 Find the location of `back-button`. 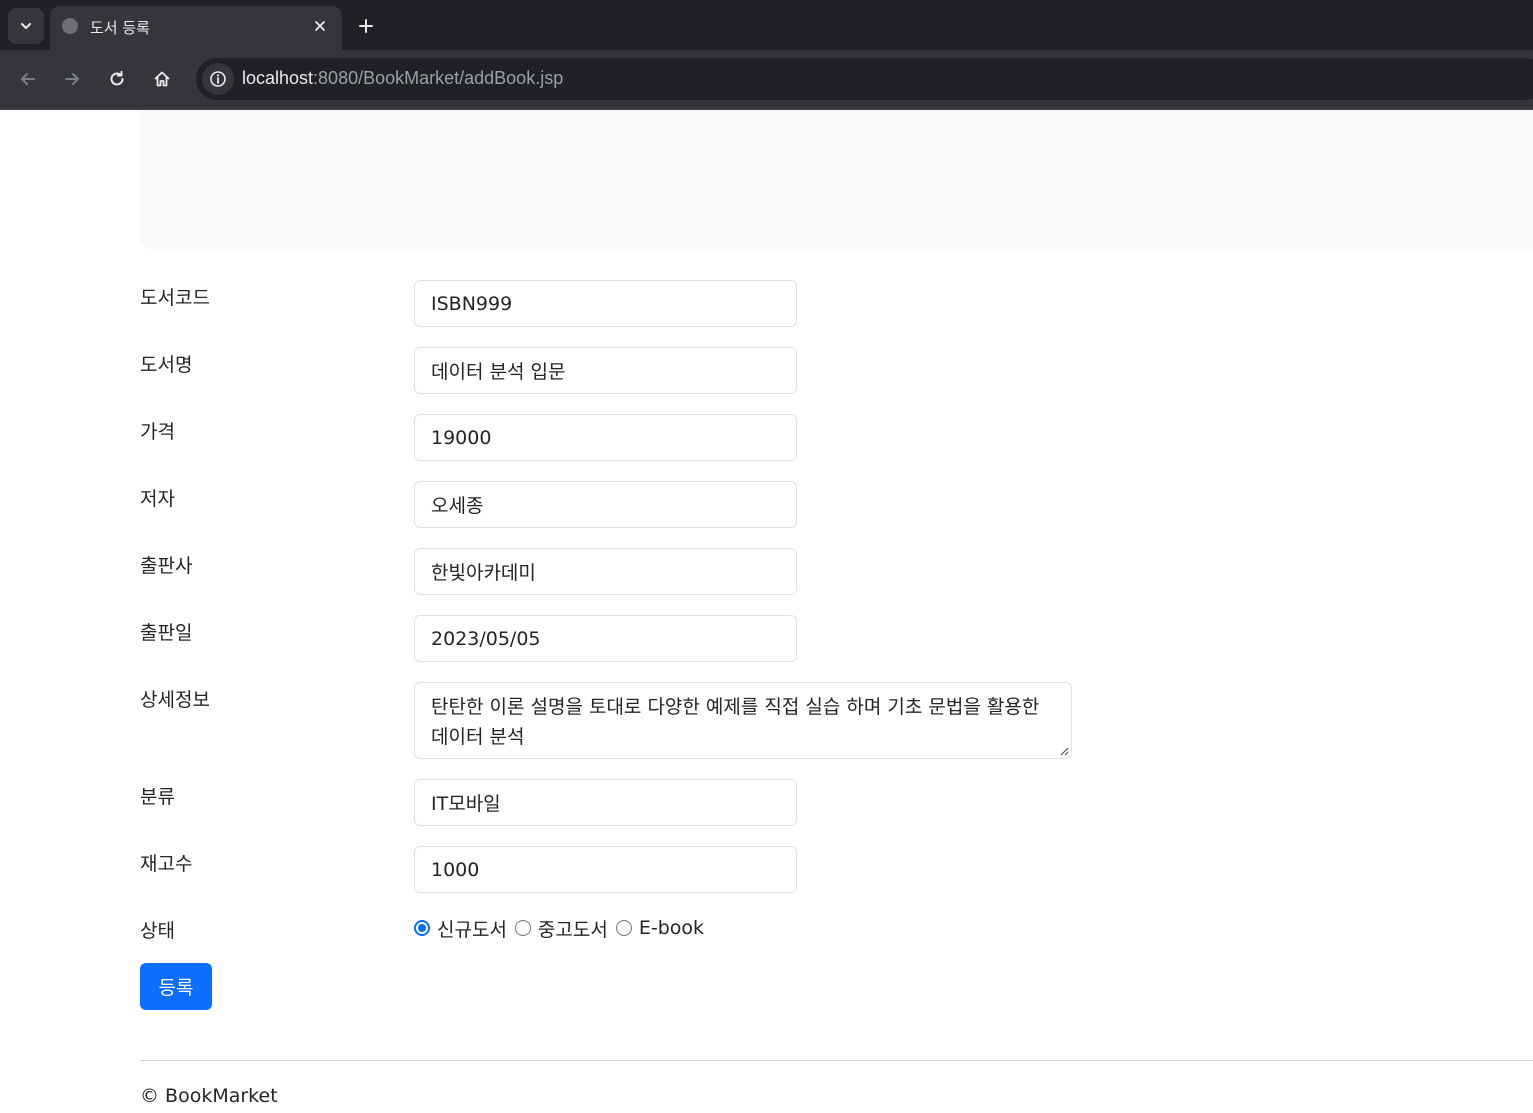

back-button is located at coordinates (28, 79).